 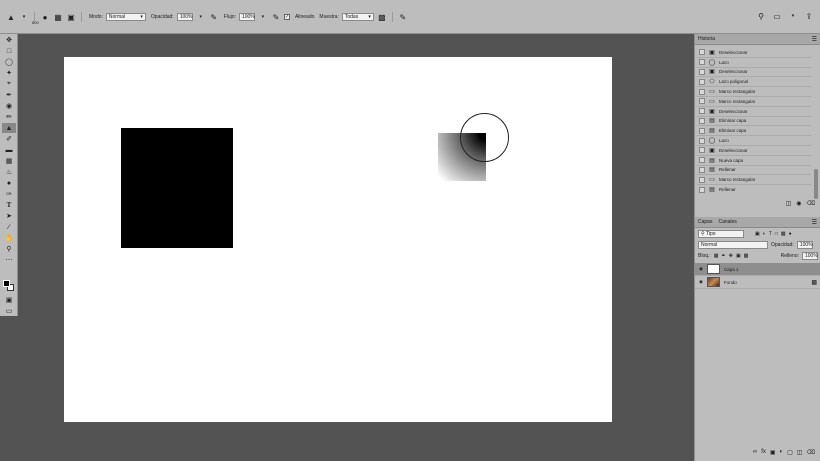 I want to click on filter-smart-object-icon: ▩, so click(x=783, y=234).